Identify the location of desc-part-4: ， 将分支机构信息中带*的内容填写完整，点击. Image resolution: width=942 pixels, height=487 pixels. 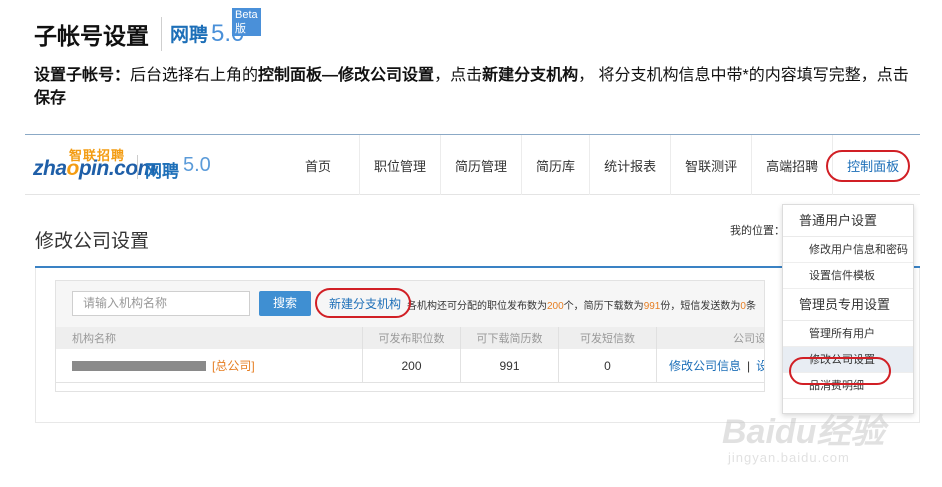
(743, 75).